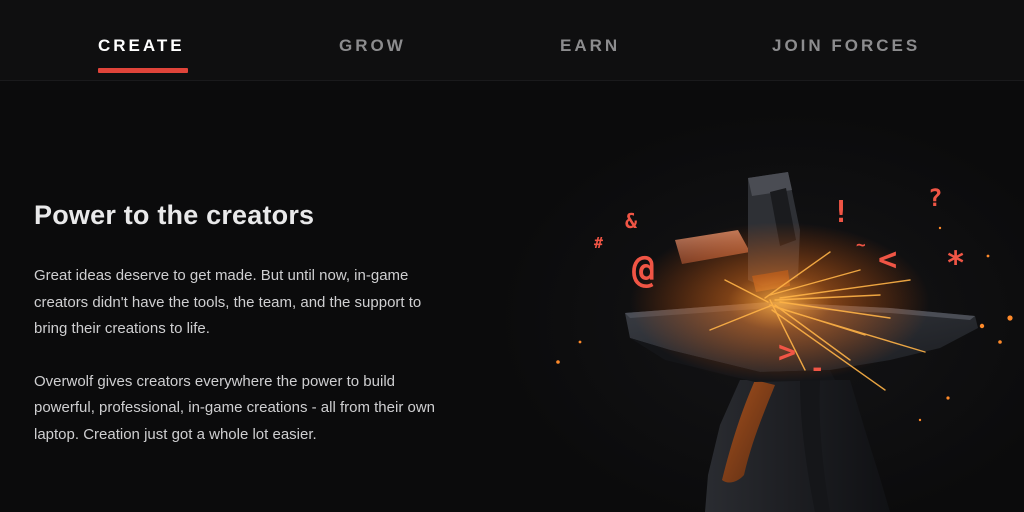  What do you see at coordinates (143, 70) in the screenshot?
I see `active-tab-indicator` at bounding box center [143, 70].